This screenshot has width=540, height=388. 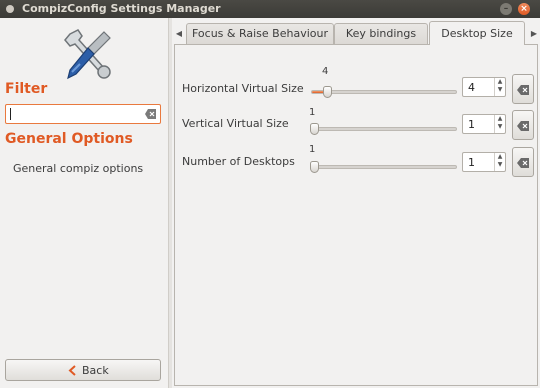 I want to click on horizontal-size-spinbox: 4 ▲ ▼, so click(x=484, y=87).